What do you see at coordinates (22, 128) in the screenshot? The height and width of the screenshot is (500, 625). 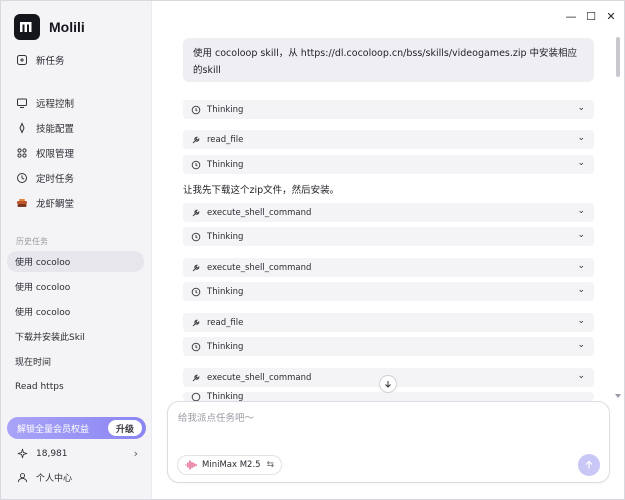 I see `skill-icon` at bounding box center [22, 128].